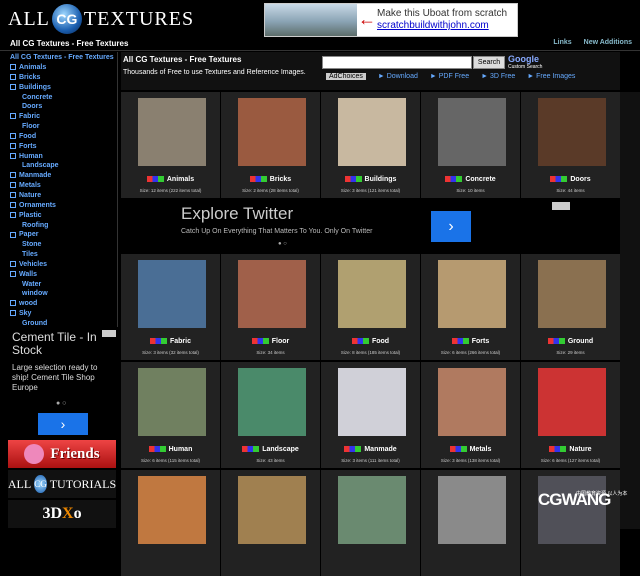 This screenshot has width=640, height=576. Describe the element at coordinates (470, 179) in the screenshot. I see `category-label: Concrete` at that location.